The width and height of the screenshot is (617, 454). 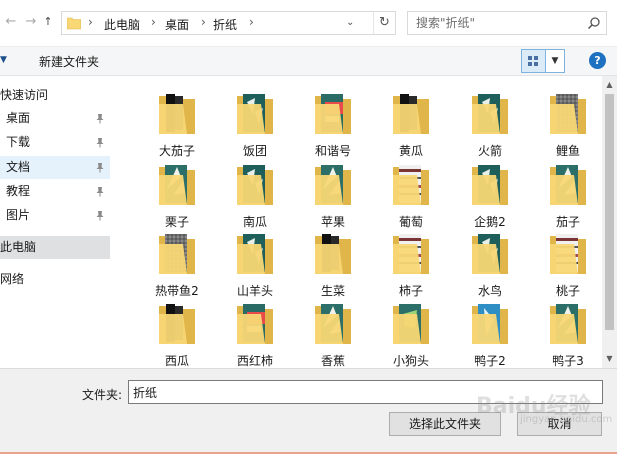 What do you see at coordinates (609, 212) in the screenshot?
I see `scroll-thumb` at bounding box center [609, 212].